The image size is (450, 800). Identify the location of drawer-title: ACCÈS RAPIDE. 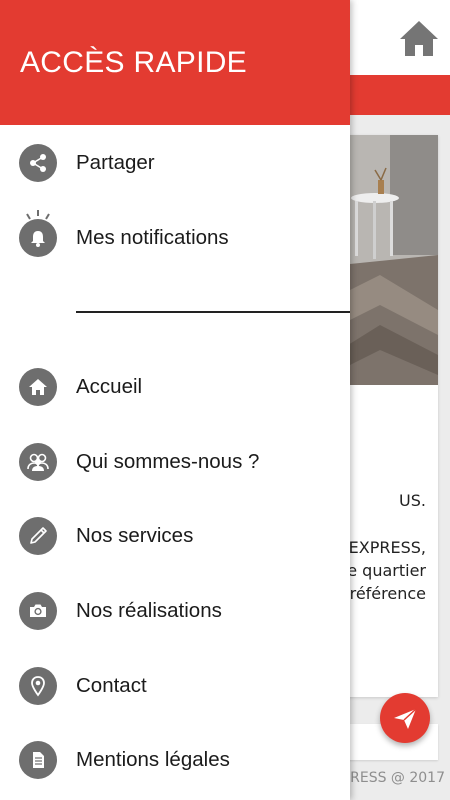
(133, 62).